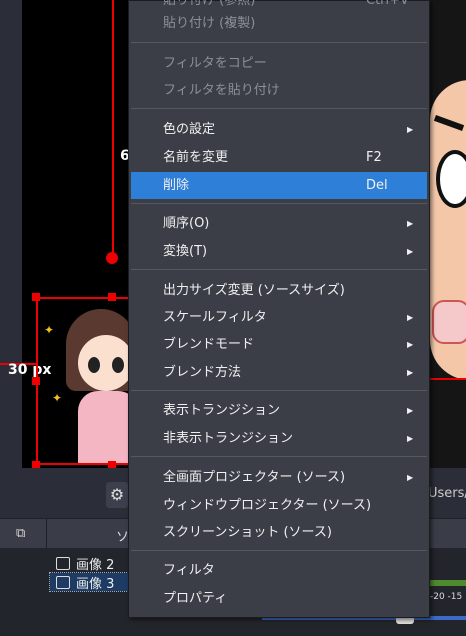 The width and height of the screenshot is (466, 636). Describe the element at coordinates (279, 598) in the screenshot. I see `menu-item-properties: プロパティ` at that location.